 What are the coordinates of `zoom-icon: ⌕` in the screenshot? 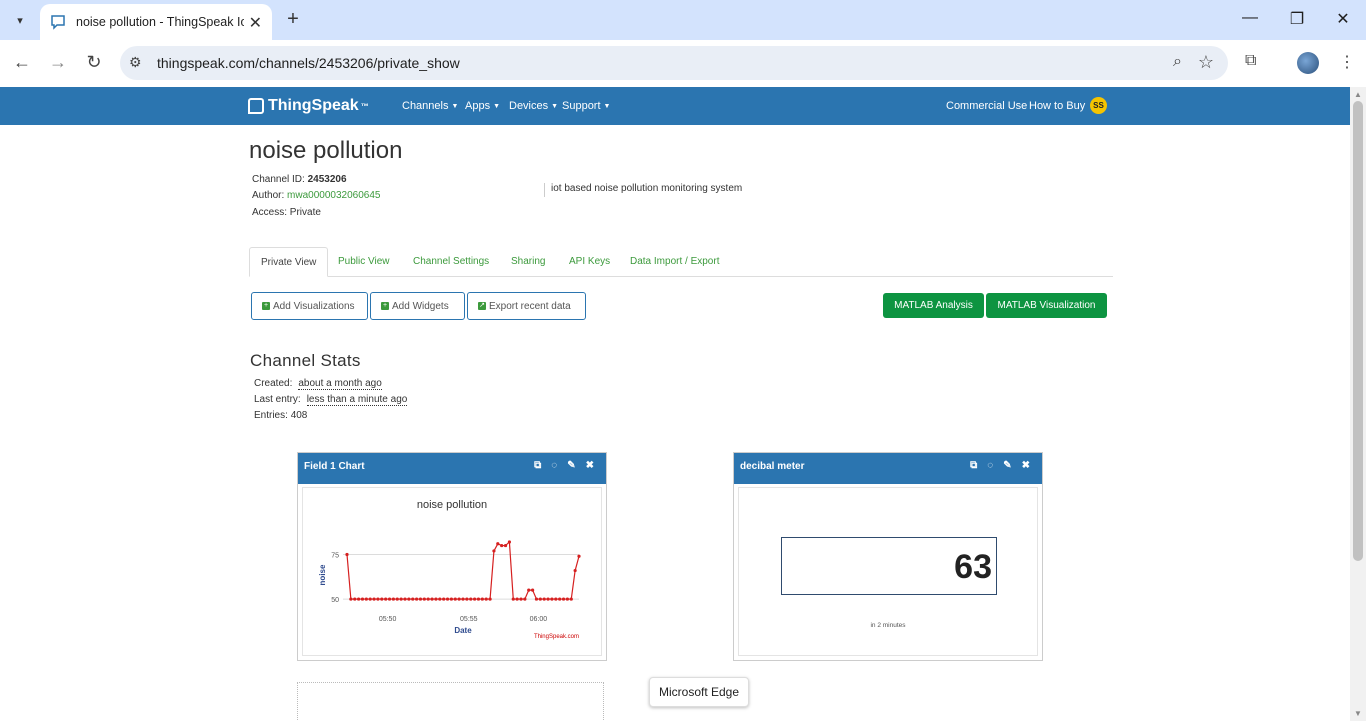 It's located at (1177, 62).